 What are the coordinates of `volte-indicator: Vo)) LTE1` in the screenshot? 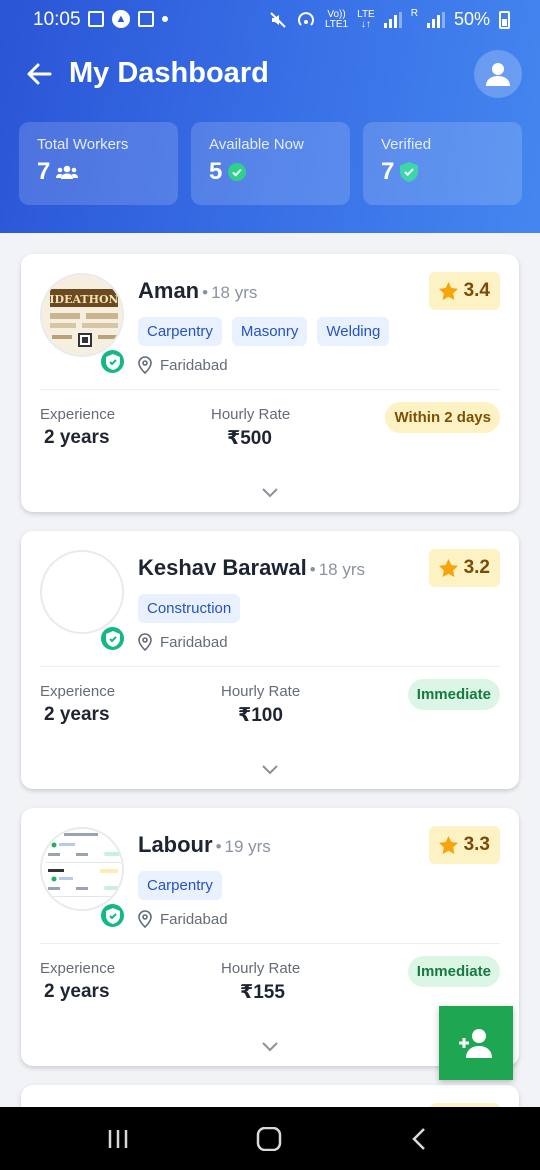 It's located at (336, 19).